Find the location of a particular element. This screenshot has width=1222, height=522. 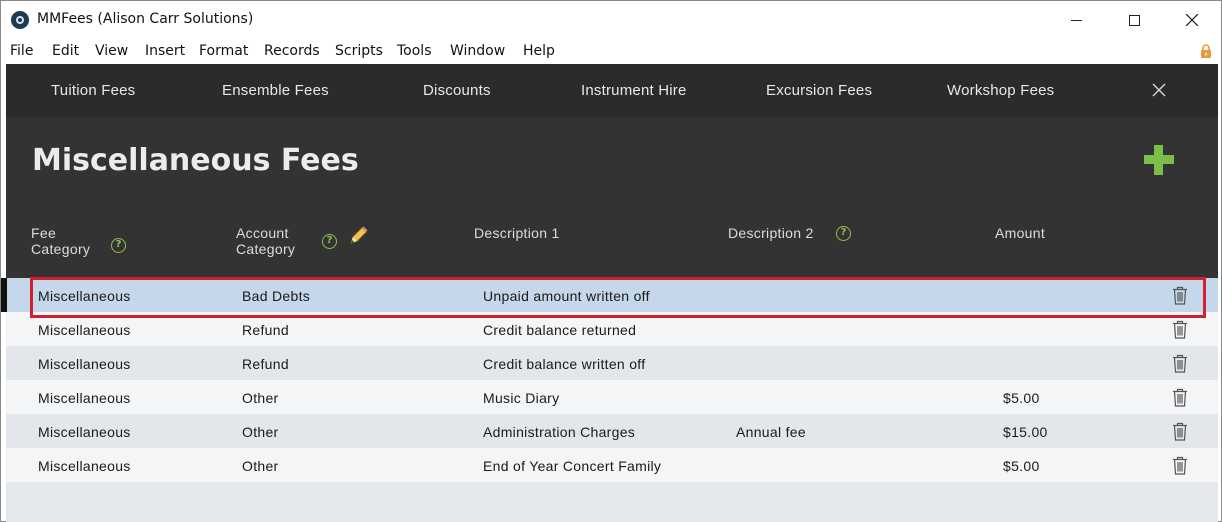

menu-edit: Edit is located at coordinates (65, 51).